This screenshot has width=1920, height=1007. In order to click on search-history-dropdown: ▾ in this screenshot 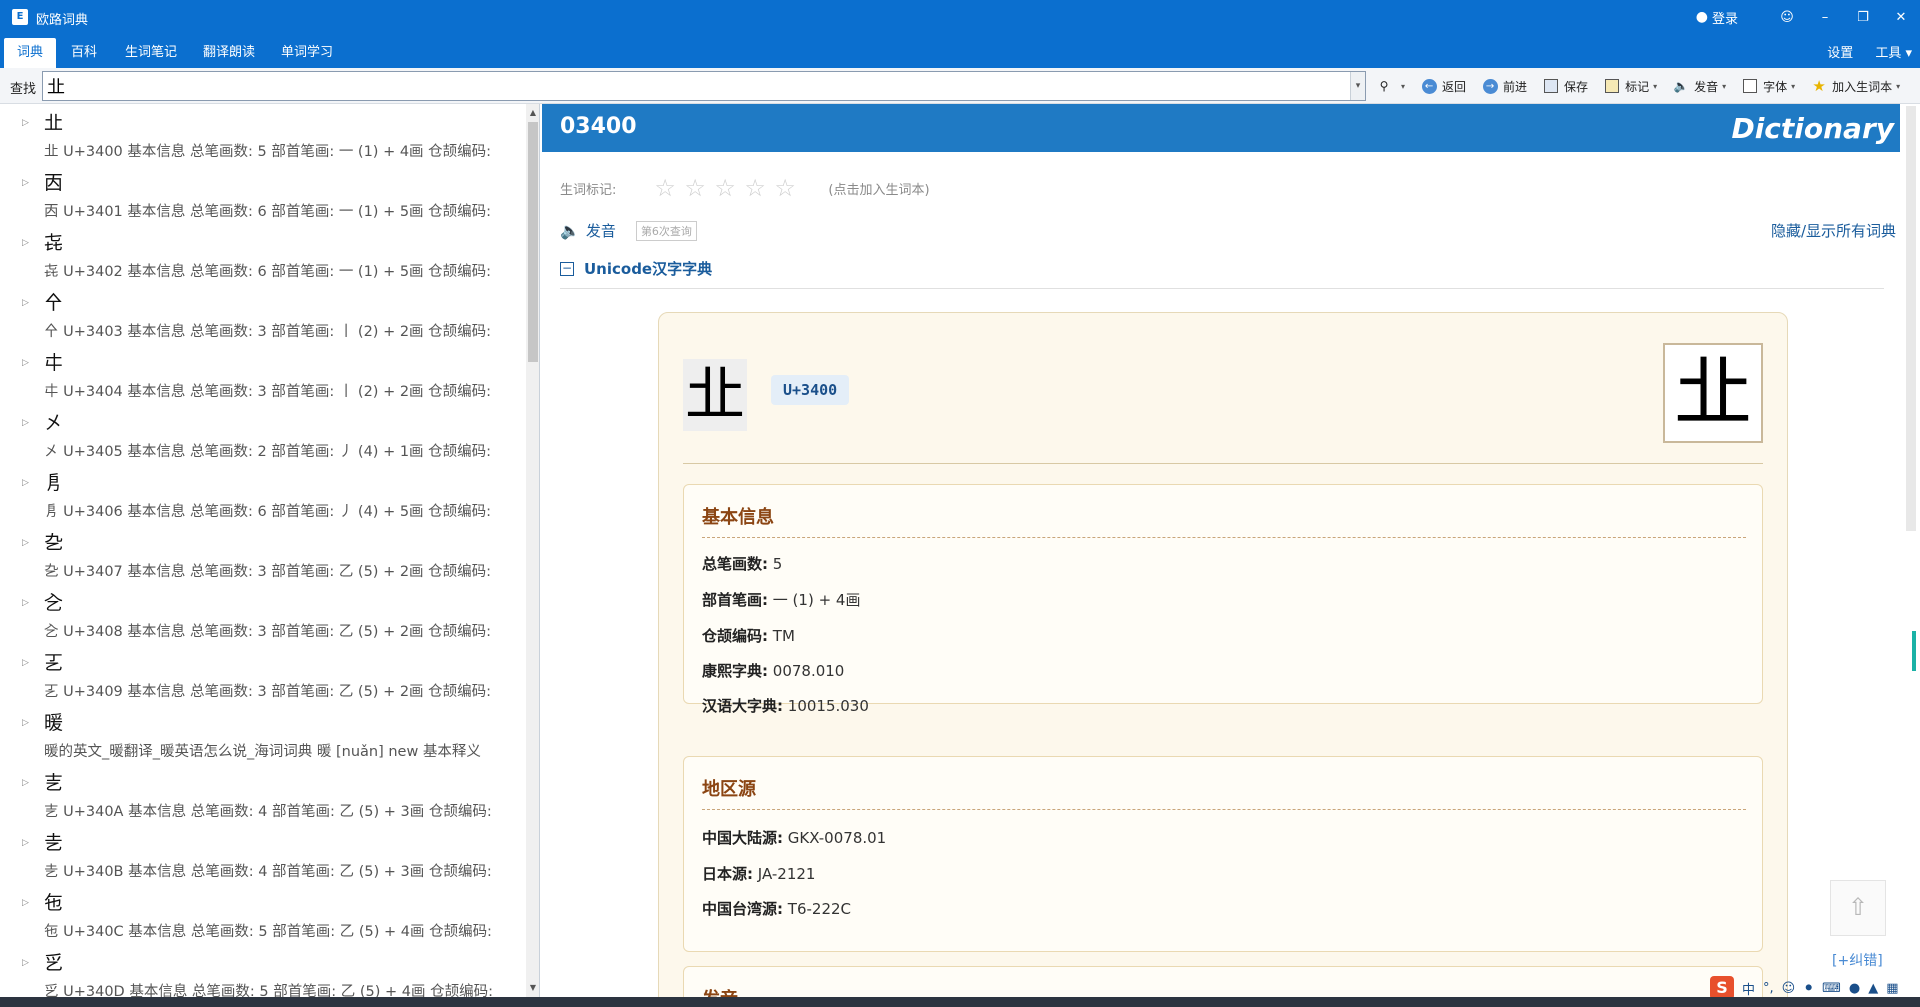, I will do `click(1357, 86)`.